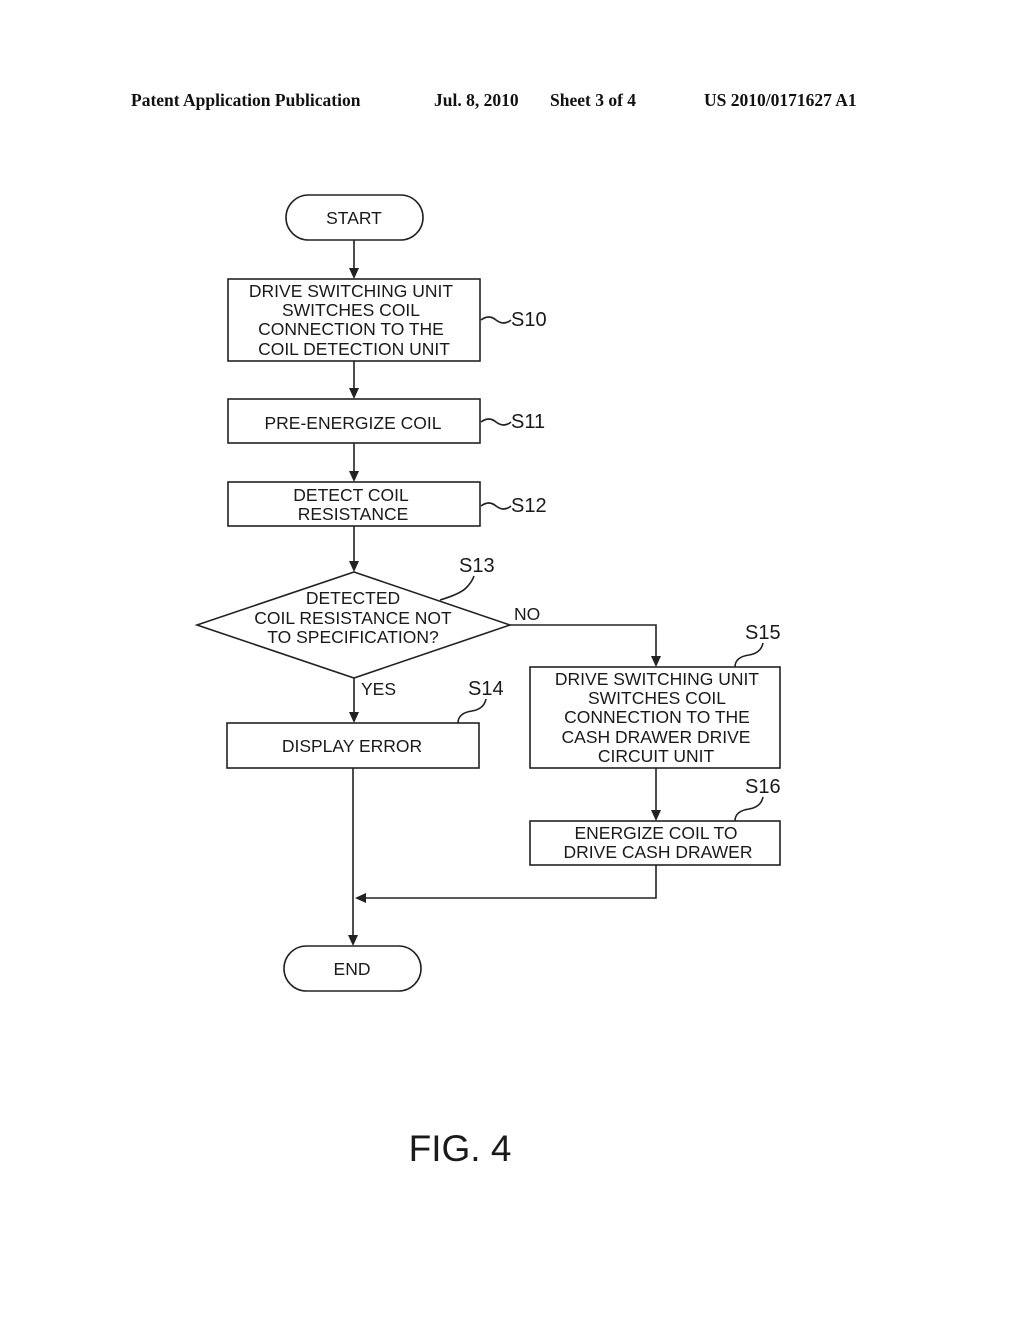  I want to click on step-s12: DETECT COIL RESISTANCE, so click(354, 504).